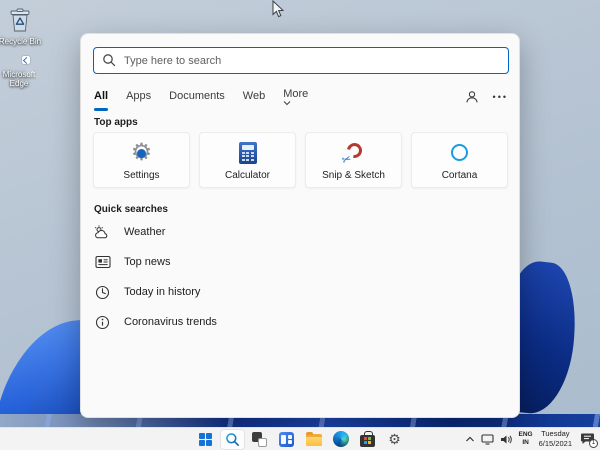 This screenshot has width=600, height=450. I want to click on windows-logo-icon, so click(205, 439).